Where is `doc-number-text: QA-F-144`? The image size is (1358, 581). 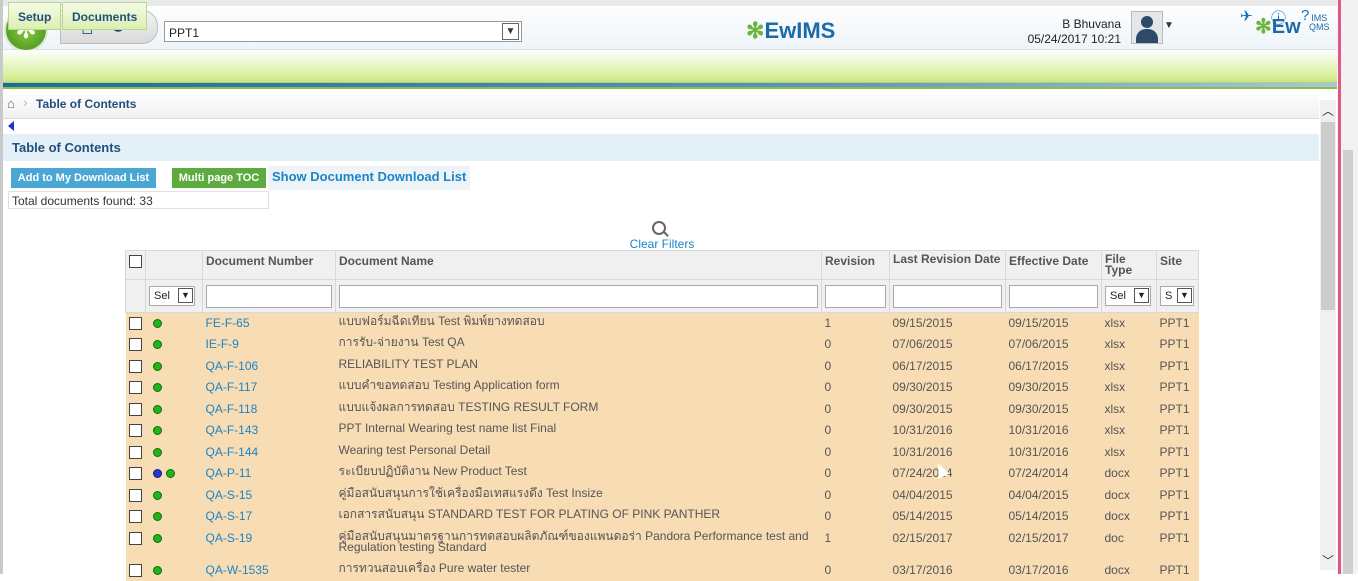 doc-number-text: QA-F-144 is located at coordinates (232, 452).